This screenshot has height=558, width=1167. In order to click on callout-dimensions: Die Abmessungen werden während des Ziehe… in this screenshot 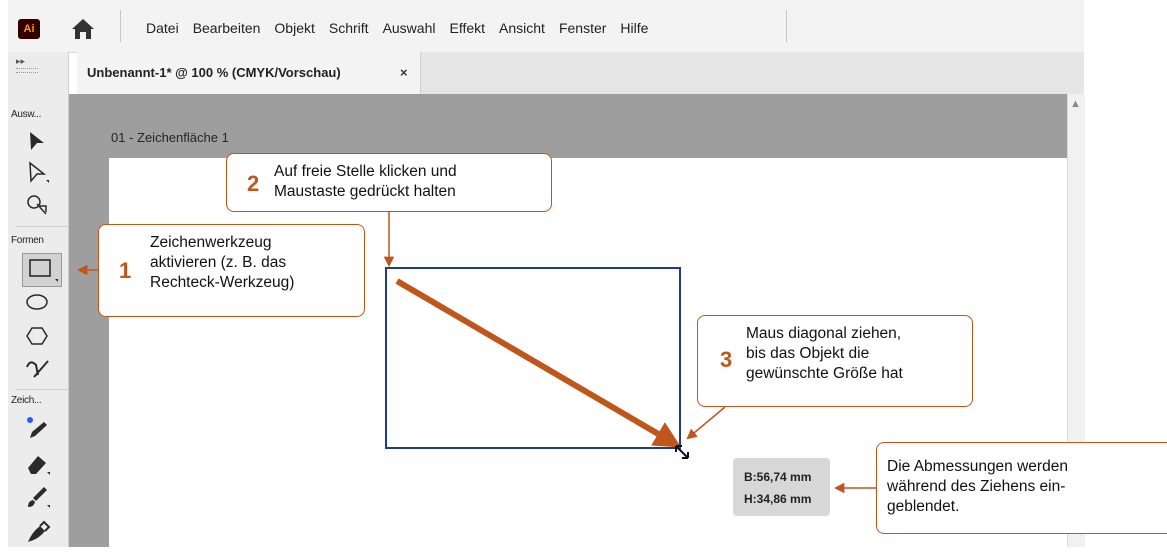, I will do `click(1021, 488)`.